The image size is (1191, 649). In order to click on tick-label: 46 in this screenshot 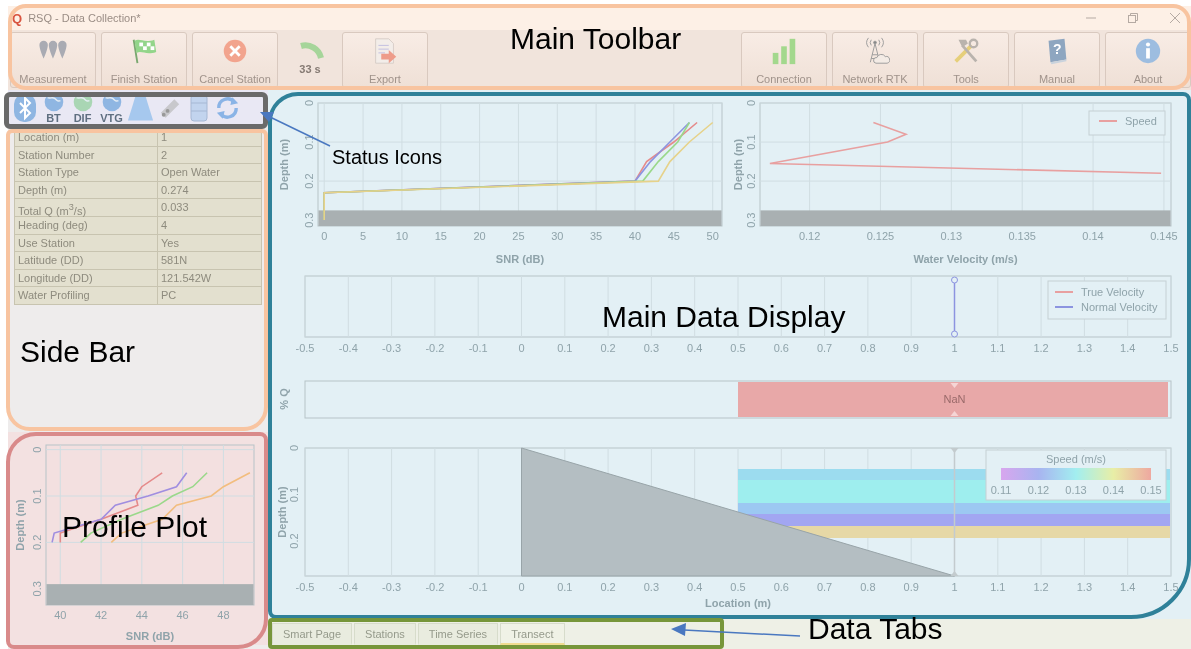, I will do `click(182, 615)`.